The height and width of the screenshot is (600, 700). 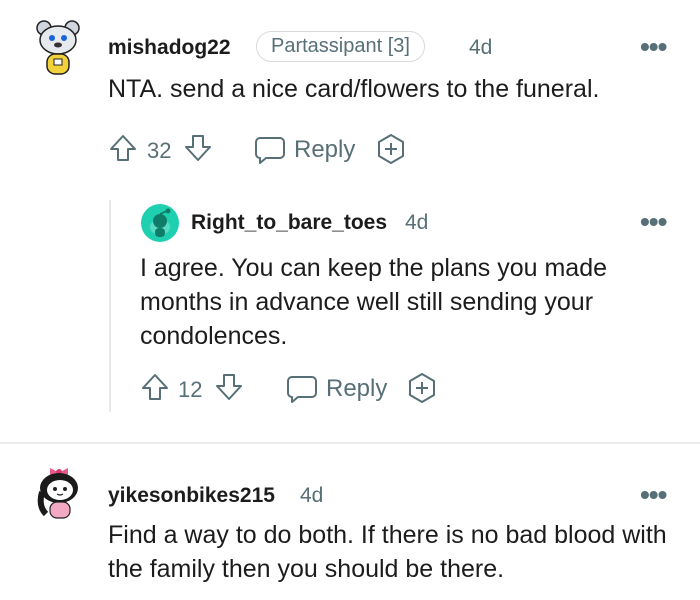 I want to click on username: Right_to_bare_toes, so click(x=289, y=223).